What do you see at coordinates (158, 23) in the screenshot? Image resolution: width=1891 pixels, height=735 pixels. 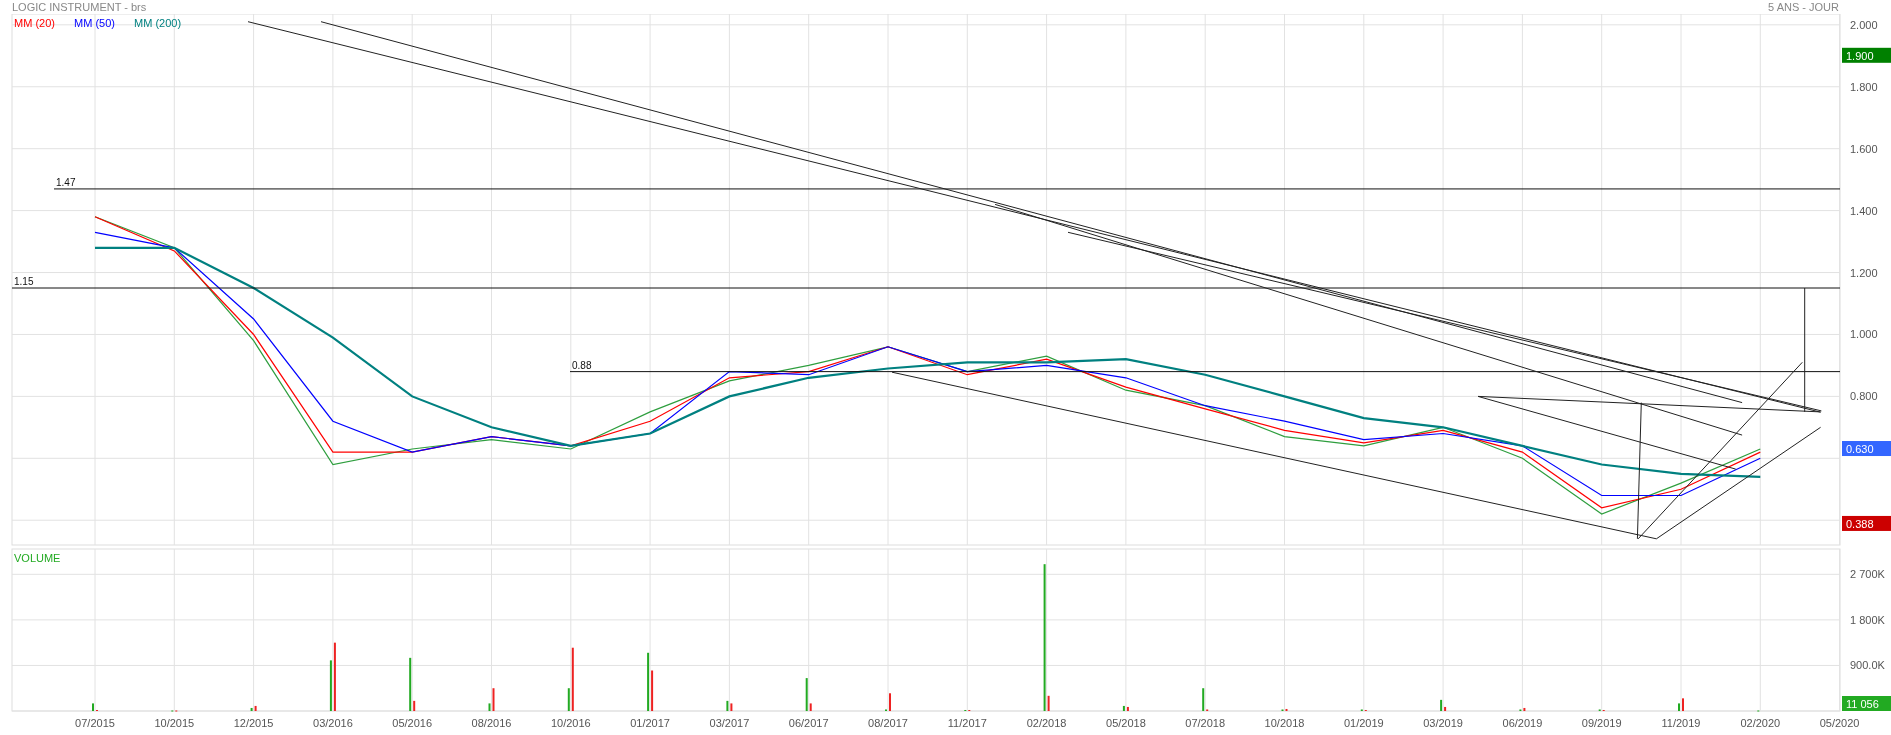 I see `legend-label: MM (200)` at bounding box center [158, 23].